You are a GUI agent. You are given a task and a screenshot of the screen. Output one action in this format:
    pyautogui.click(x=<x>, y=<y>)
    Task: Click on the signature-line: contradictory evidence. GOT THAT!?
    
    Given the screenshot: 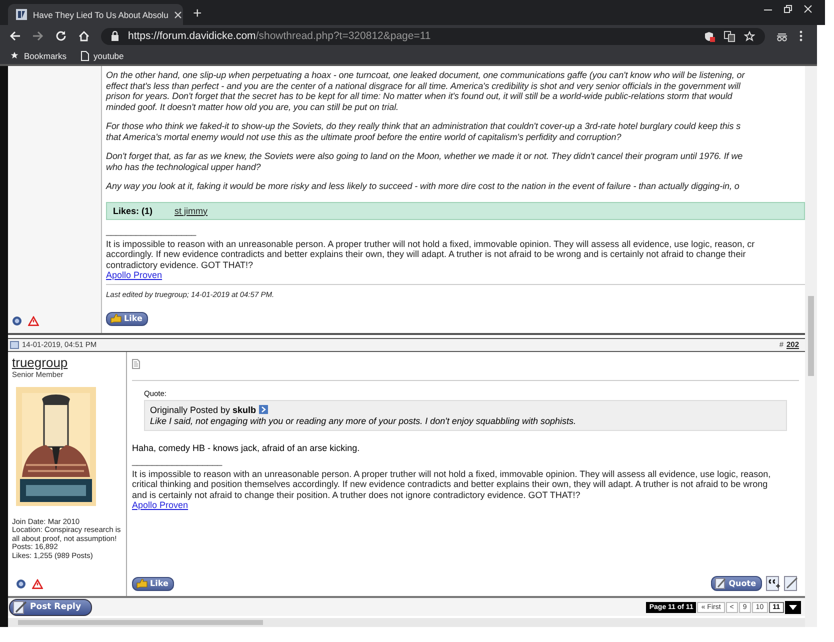 What is the action you would take?
    pyautogui.click(x=180, y=265)
    